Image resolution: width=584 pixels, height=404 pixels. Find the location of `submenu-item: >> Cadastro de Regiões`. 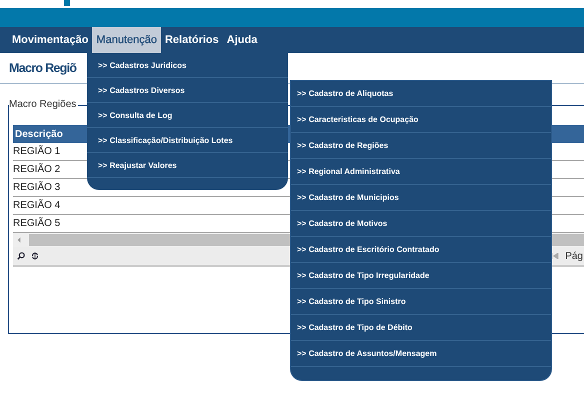

submenu-item: >> Cadastro de Regiões is located at coordinates (421, 146).